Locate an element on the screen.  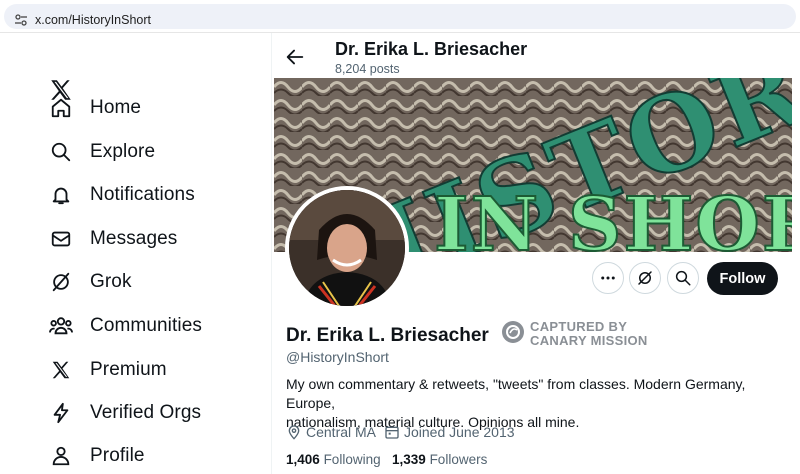
sidebar-item-notifications: Notifications is located at coordinates (148, 195).